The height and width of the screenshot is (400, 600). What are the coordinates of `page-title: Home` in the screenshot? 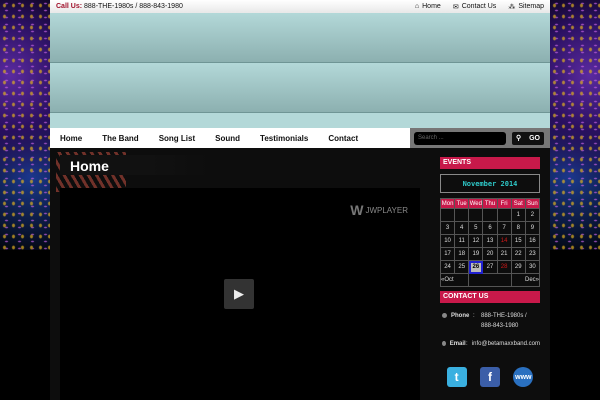 It's located at (135, 165).